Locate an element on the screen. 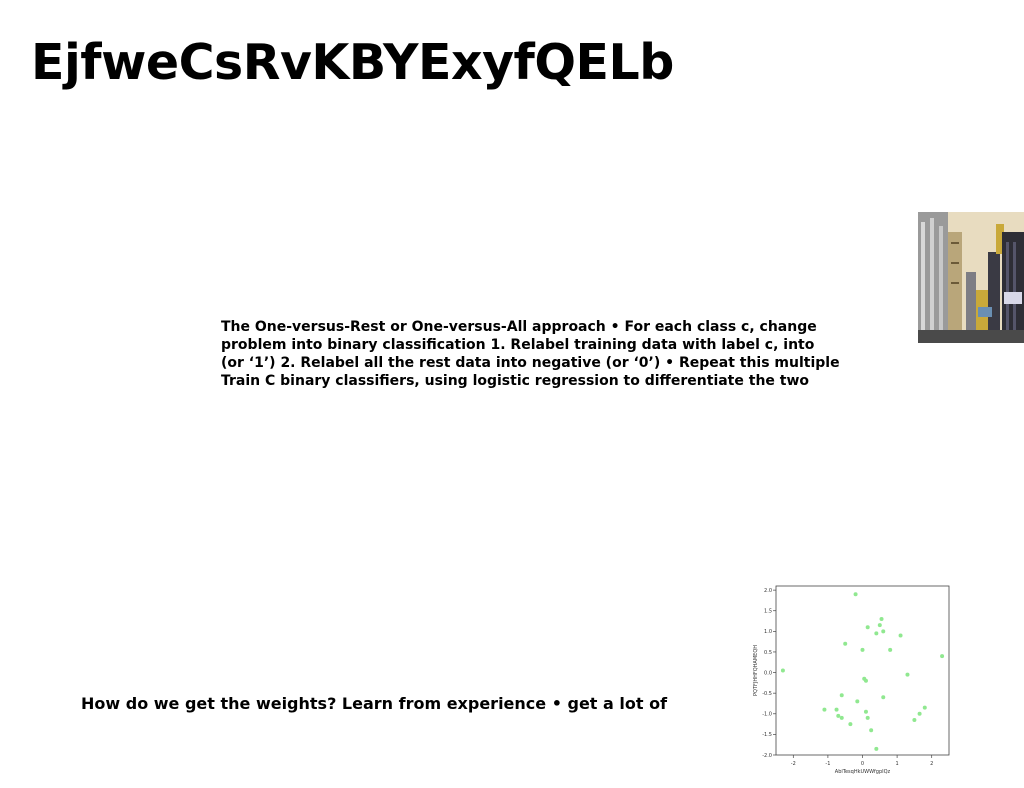 The image size is (1024, 788). city-street-photo is located at coordinates (971, 277).